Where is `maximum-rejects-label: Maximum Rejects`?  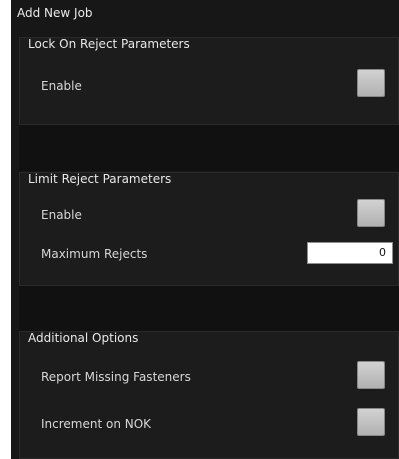 maximum-rejects-label: Maximum Rejects is located at coordinates (94, 254).